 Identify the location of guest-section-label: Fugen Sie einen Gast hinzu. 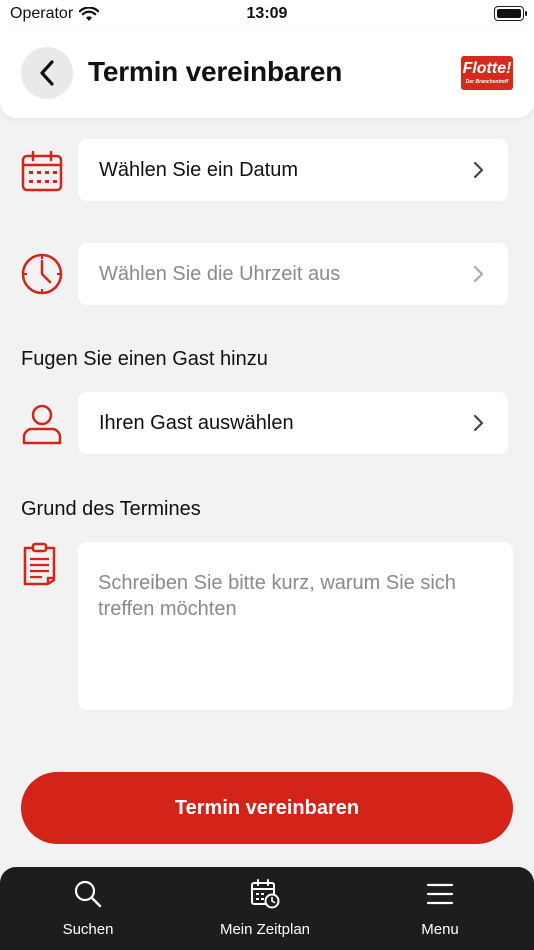
(144, 359).